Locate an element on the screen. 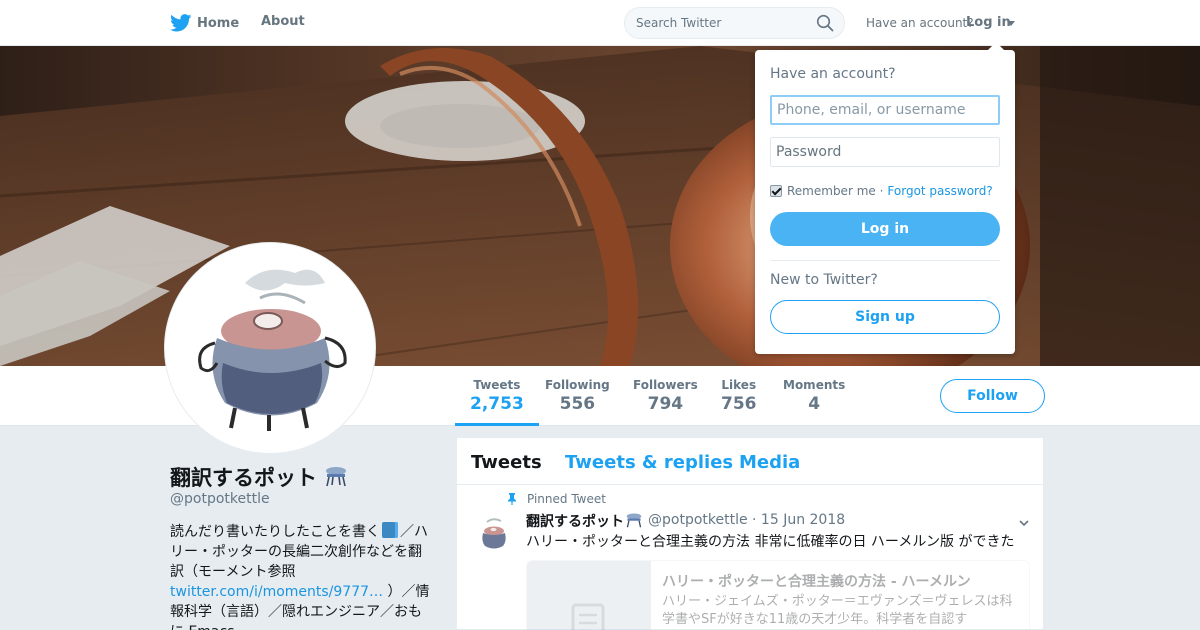 This screenshot has height=630, width=1200. remember-row: Remember me · Forgot password? is located at coordinates (881, 191).